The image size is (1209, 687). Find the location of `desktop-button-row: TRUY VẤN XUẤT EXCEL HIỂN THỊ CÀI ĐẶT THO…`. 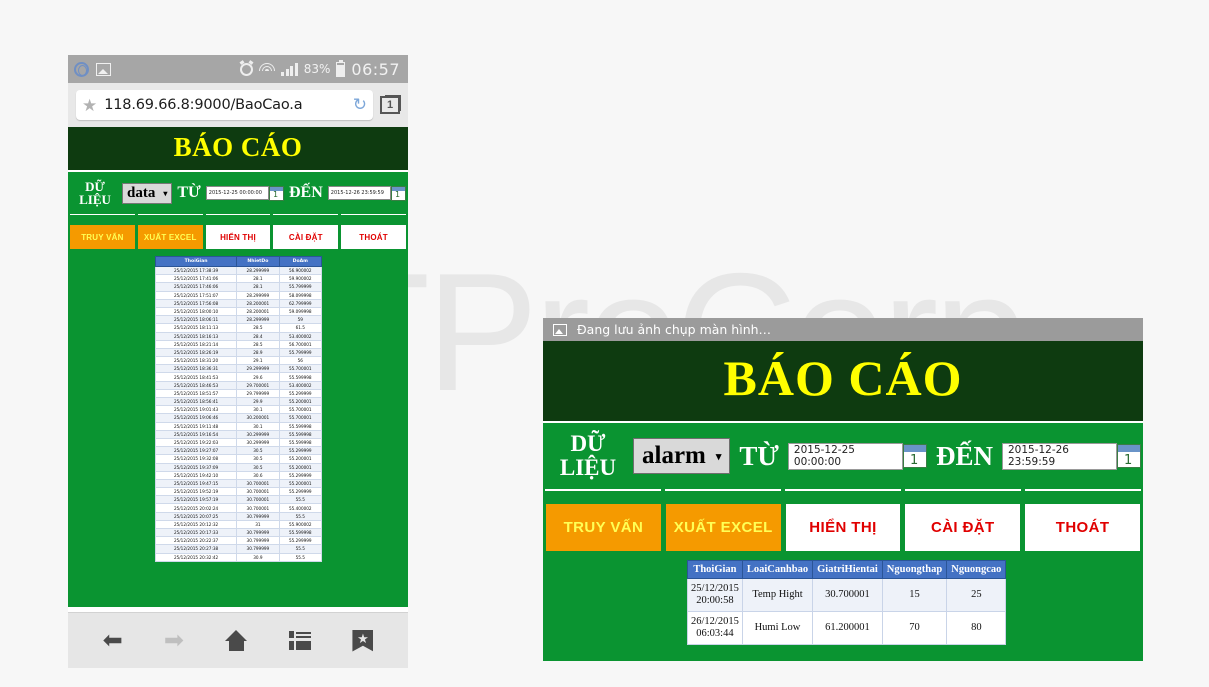

desktop-button-row: TRUY VẤN XUẤT EXCEL HIỂN THỊ CÀI ĐẶT THO… is located at coordinates (843, 527).